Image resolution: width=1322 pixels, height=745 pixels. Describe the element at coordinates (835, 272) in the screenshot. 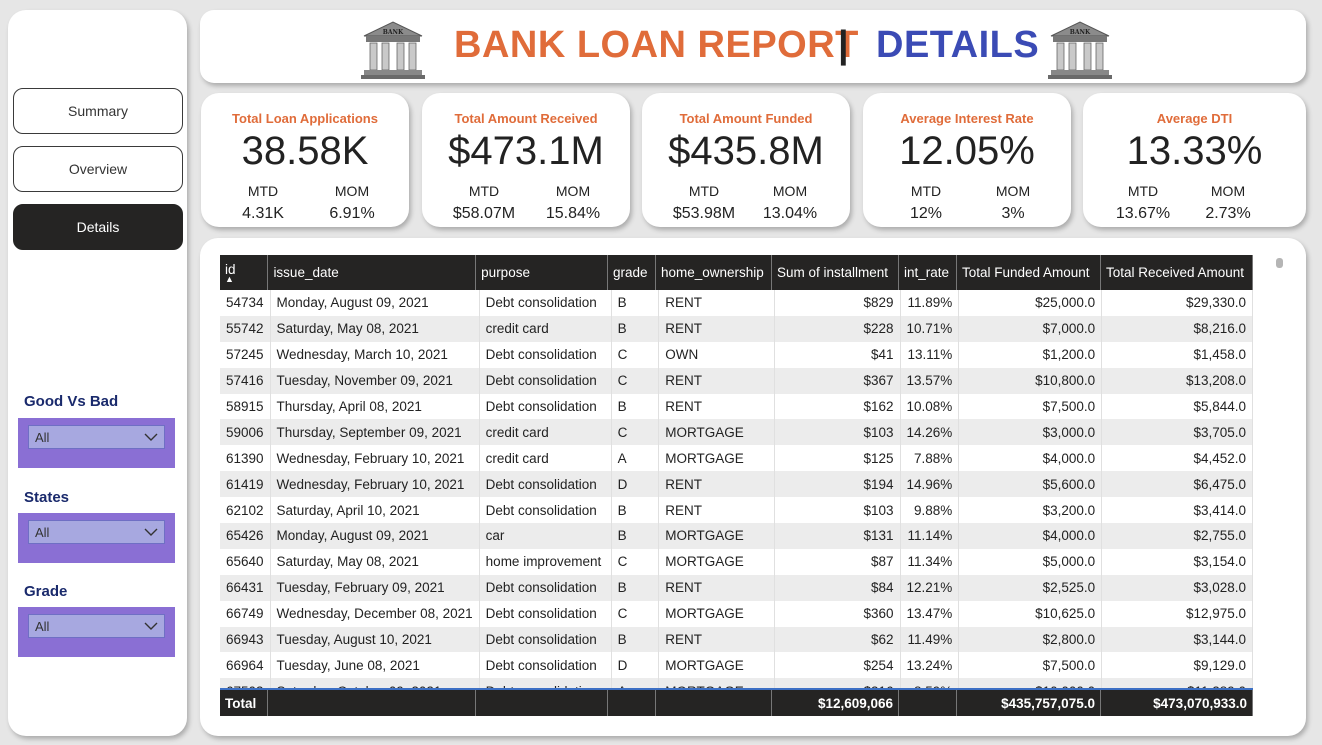

I see `column-header-installment: Sum of installment` at that location.